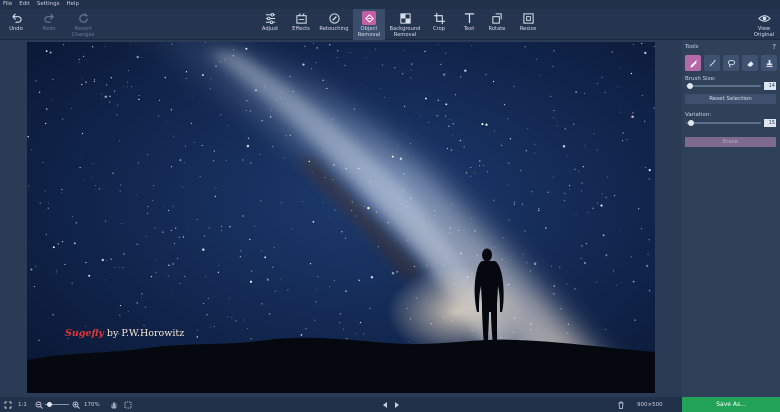 The image size is (780, 412). I want to click on erase-button: Erase, so click(730, 142).